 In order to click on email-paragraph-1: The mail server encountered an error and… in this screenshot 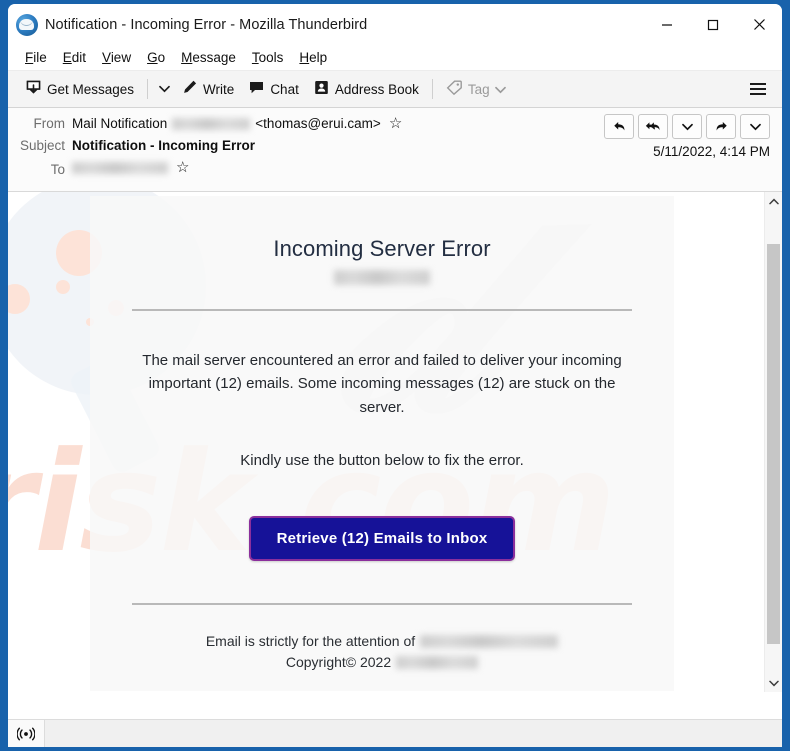, I will do `click(382, 384)`.